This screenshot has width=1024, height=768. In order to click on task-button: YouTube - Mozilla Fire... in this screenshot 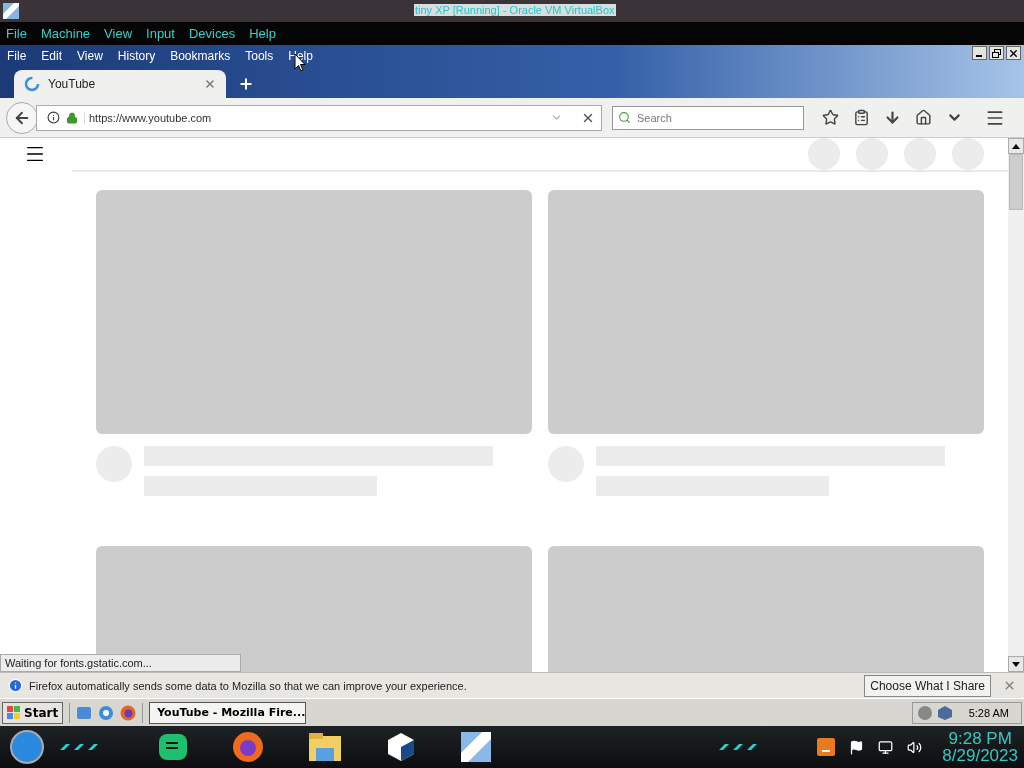, I will do `click(228, 712)`.